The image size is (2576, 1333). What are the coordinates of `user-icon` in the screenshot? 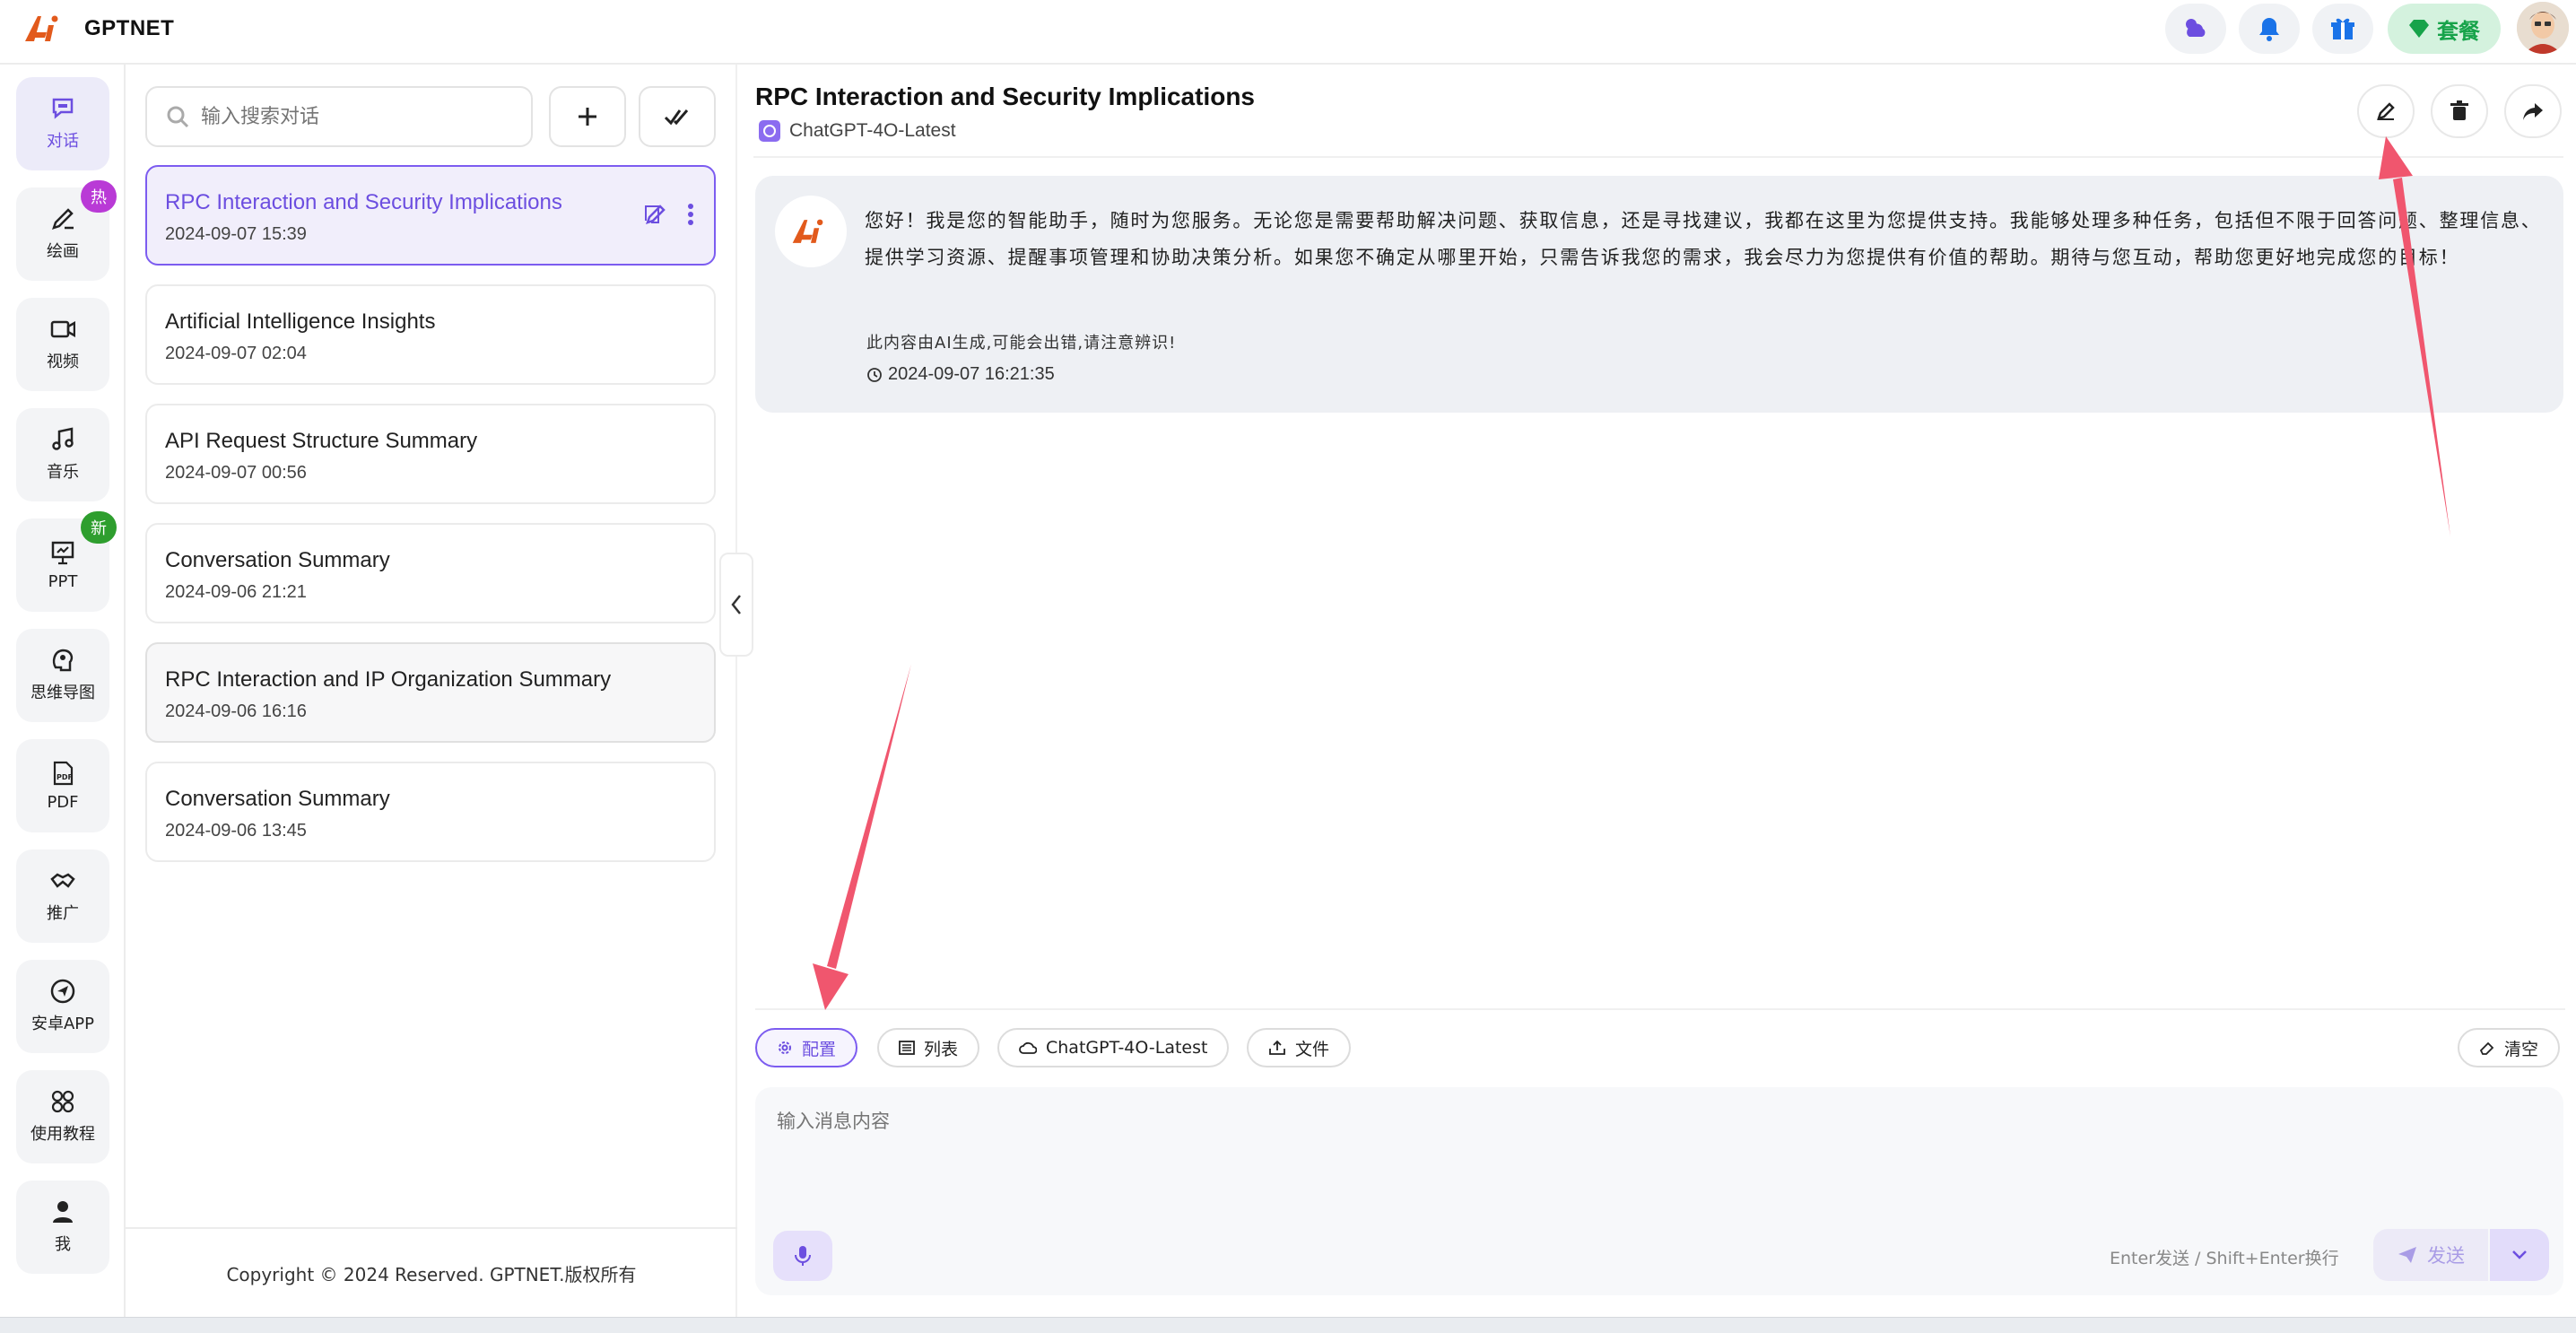 It's located at (63, 1212).